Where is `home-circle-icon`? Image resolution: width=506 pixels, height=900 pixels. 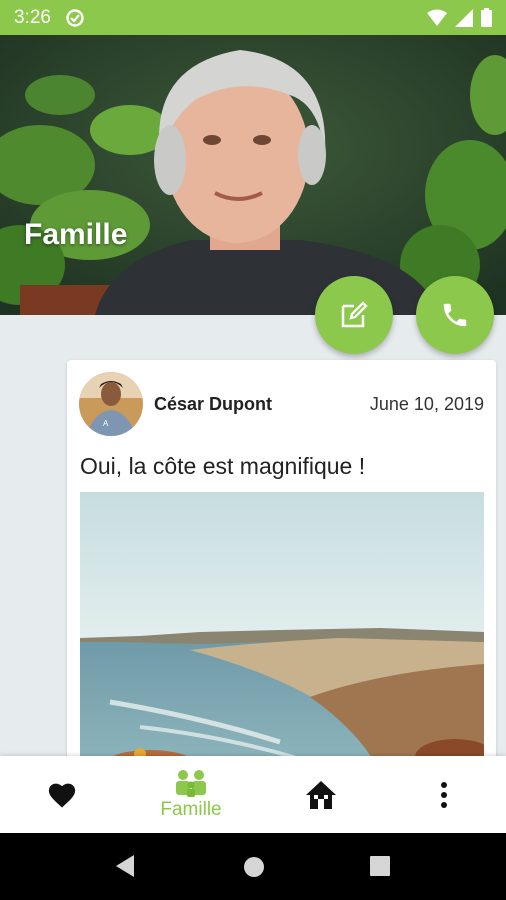
home-circle-icon is located at coordinates (254, 867).